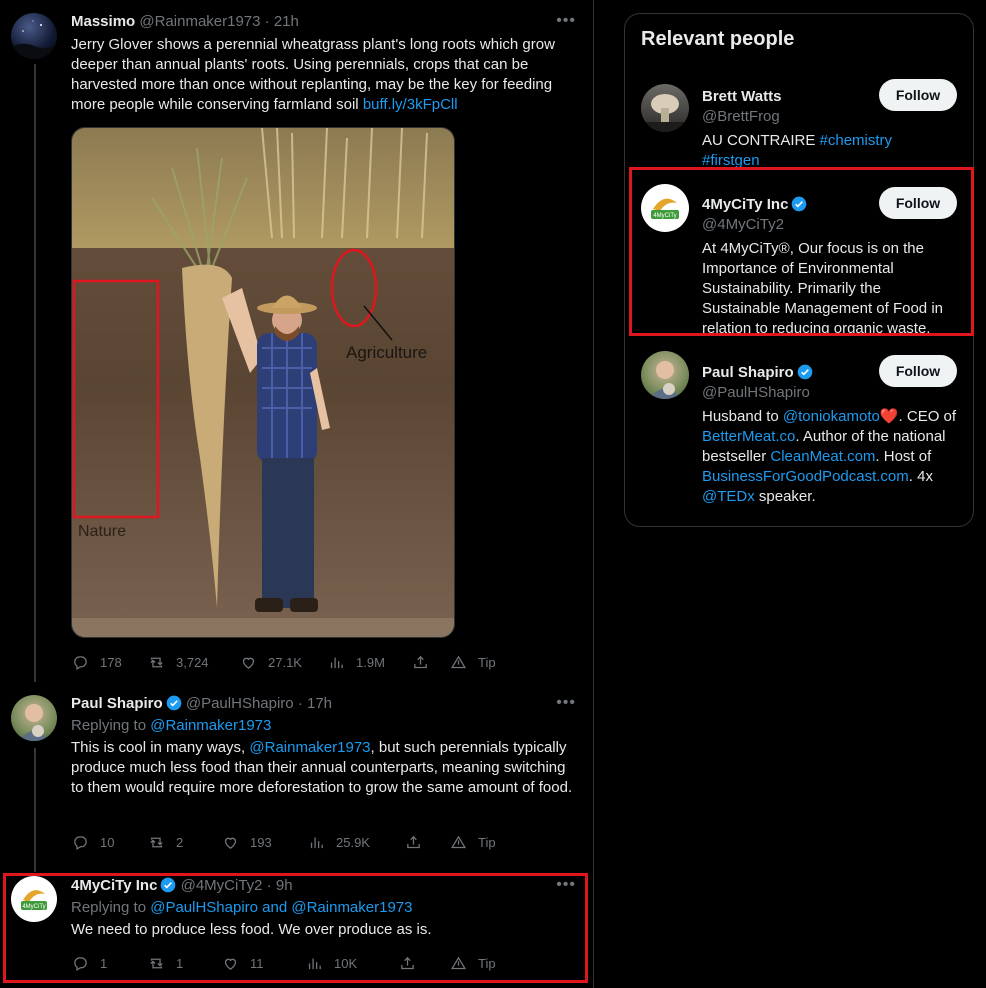 The image size is (986, 988). I want to click on views-button: 10K, so click(331, 963).